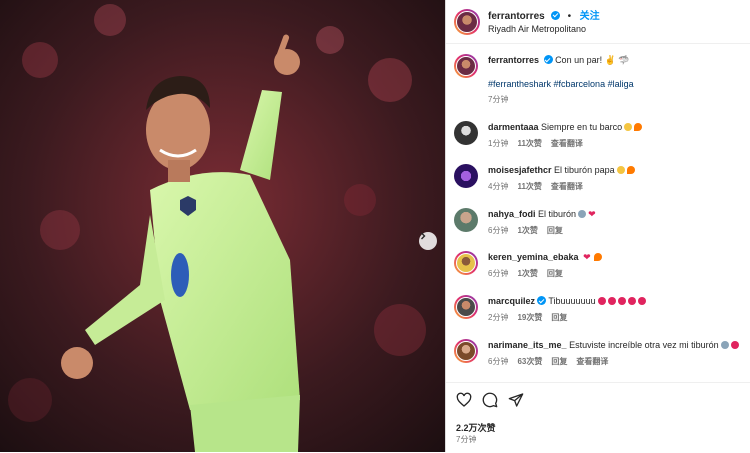 This screenshot has width=750, height=453. Describe the element at coordinates (498, 99) in the screenshot. I see `caption-time: 7分钟` at that location.